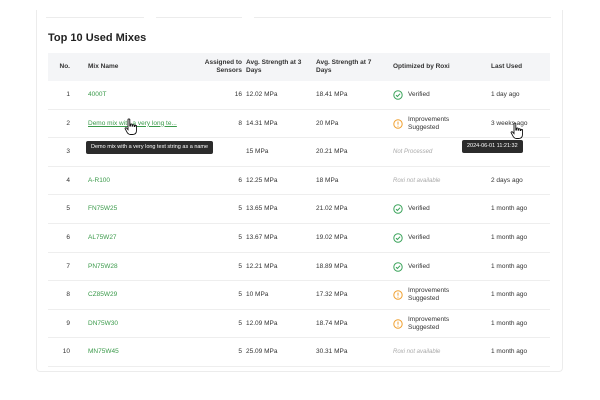  Describe the element at coordinates (97, 38) in the screenshot. I see `section-title: Top 10 Used Mixes` at that location.